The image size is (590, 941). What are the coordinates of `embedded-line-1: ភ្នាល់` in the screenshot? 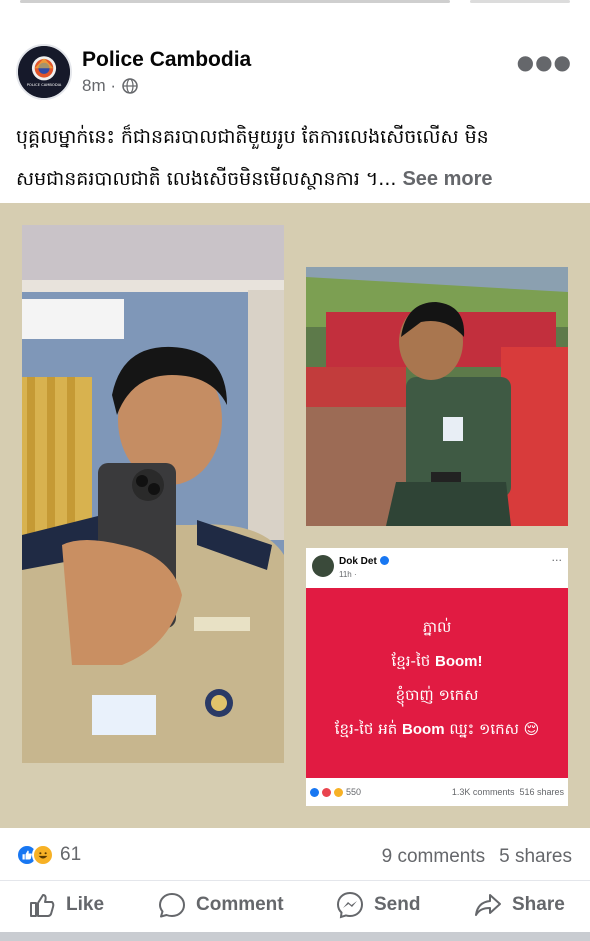 It's located at (437, 627).